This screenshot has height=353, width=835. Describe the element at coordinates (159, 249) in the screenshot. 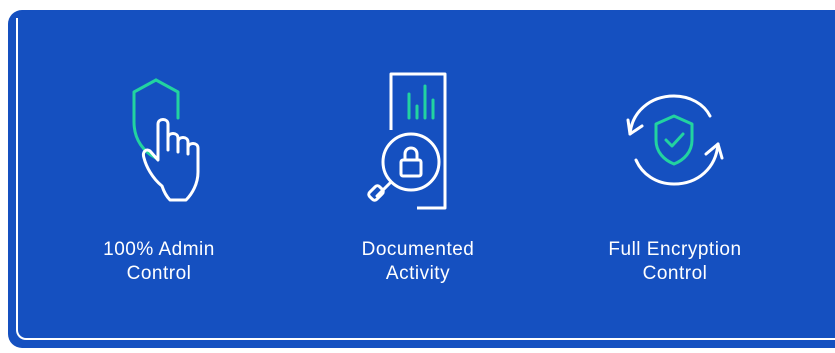

I see `label-line: 100% Admin` at that location.